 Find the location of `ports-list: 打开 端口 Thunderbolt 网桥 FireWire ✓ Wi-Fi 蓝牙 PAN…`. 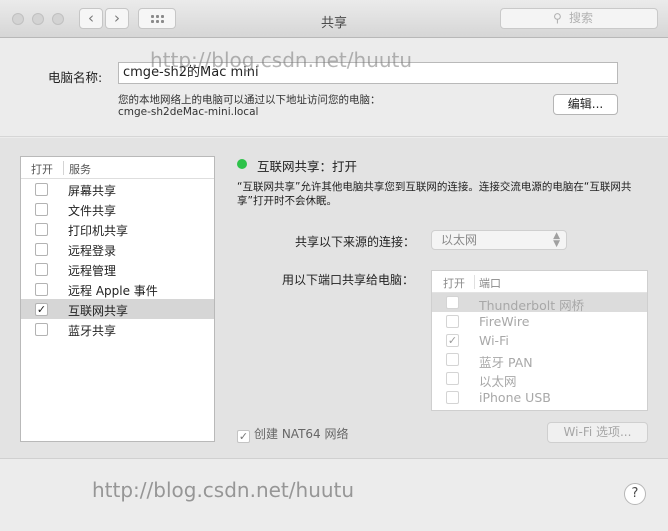

ports-list: 打开 端口 Thunderbolt 网桥 FireWire ✓ Wi-Fi 蓝牙 PAN… is located at coordinates (539, 340).